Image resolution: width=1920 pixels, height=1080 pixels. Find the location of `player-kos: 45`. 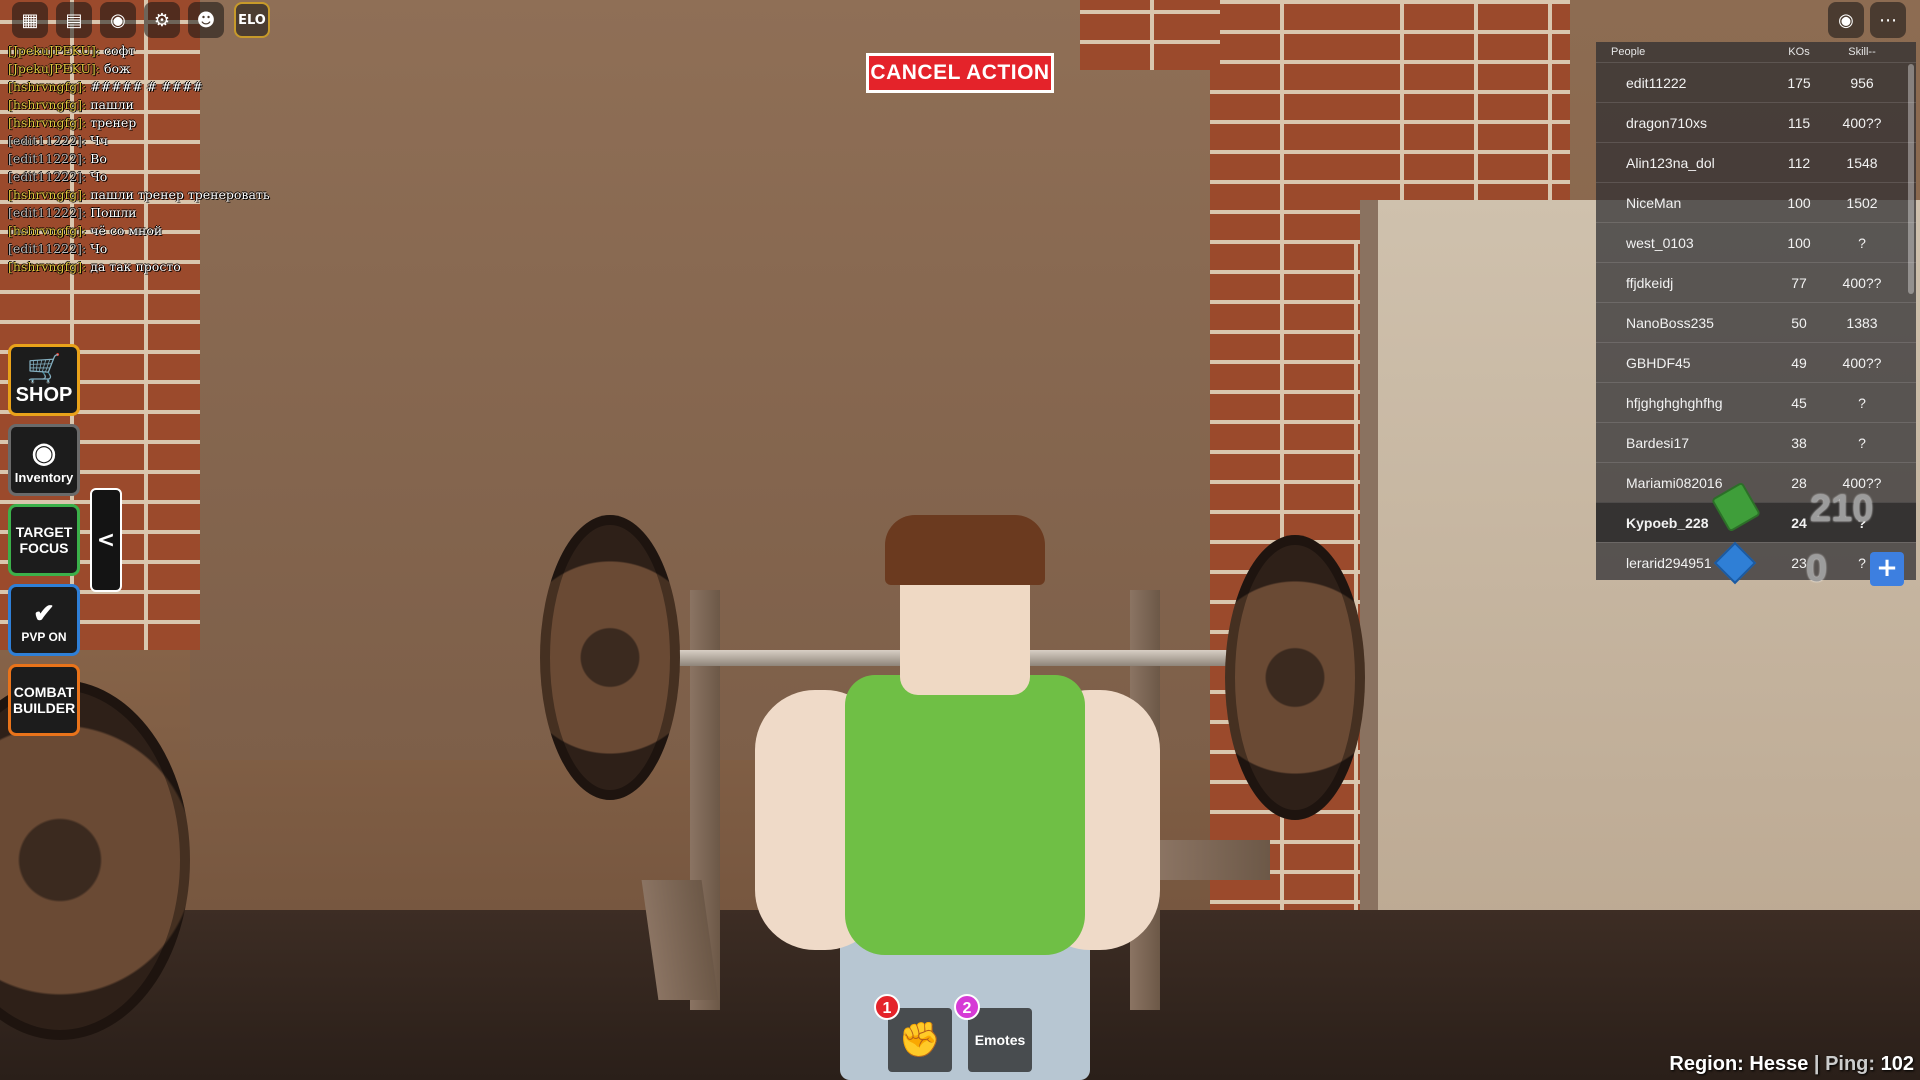

player-kos: 45 is located at coordinates (1799, 402).